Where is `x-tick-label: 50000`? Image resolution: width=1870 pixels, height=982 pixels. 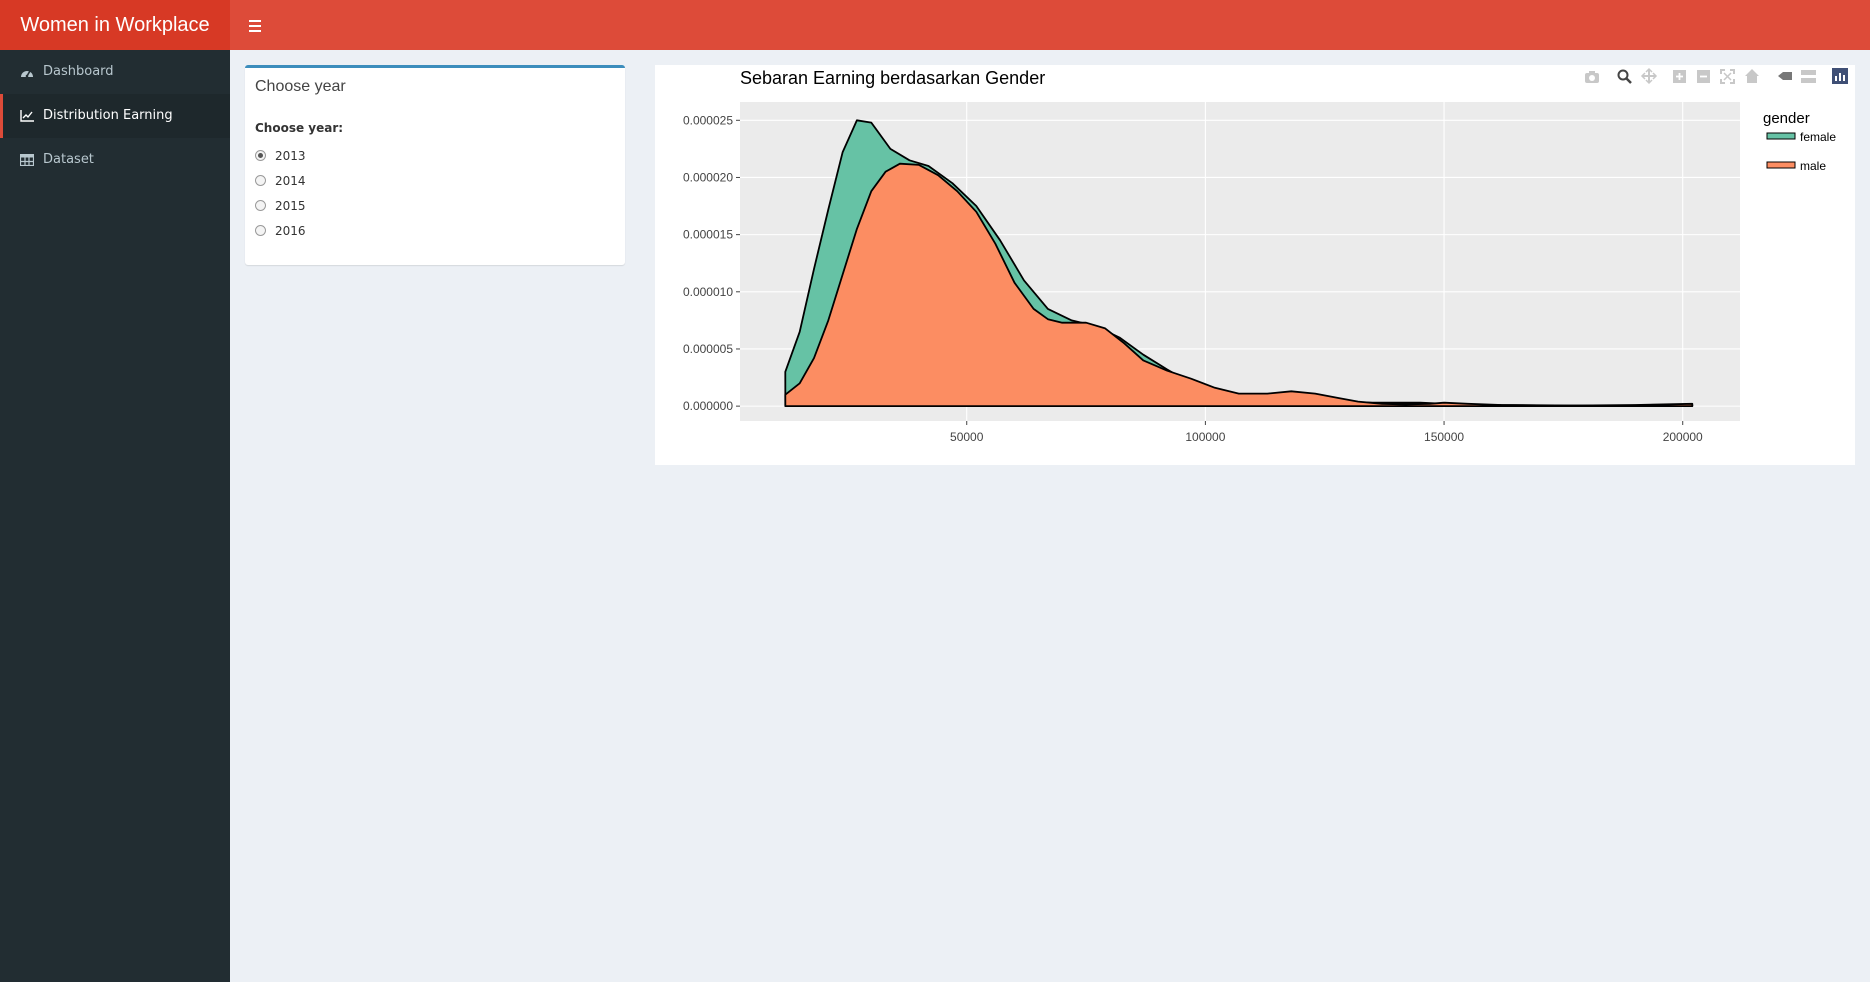 x-tick-label: 50000 is located at coordinates (967, 437).